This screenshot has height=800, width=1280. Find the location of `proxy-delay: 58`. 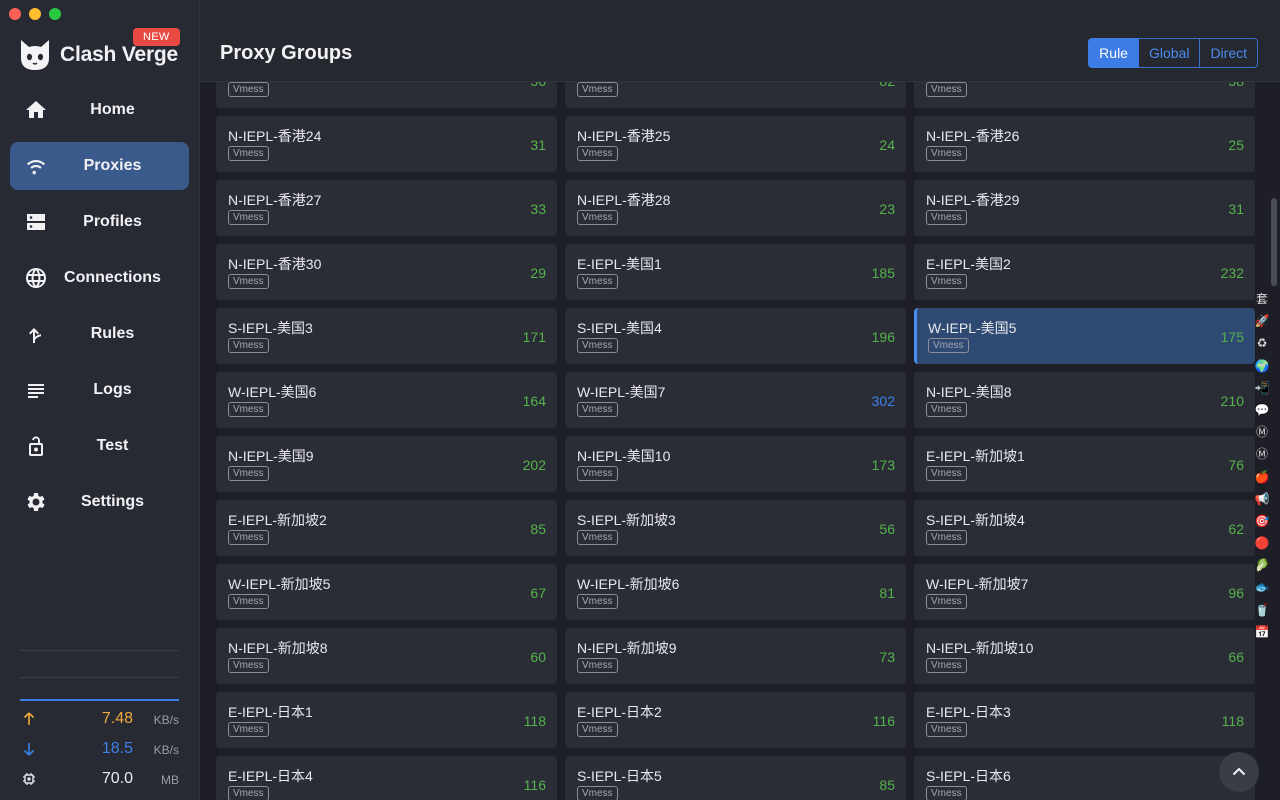

proxy-delay: 58 is located at coordinates (1236, 85).